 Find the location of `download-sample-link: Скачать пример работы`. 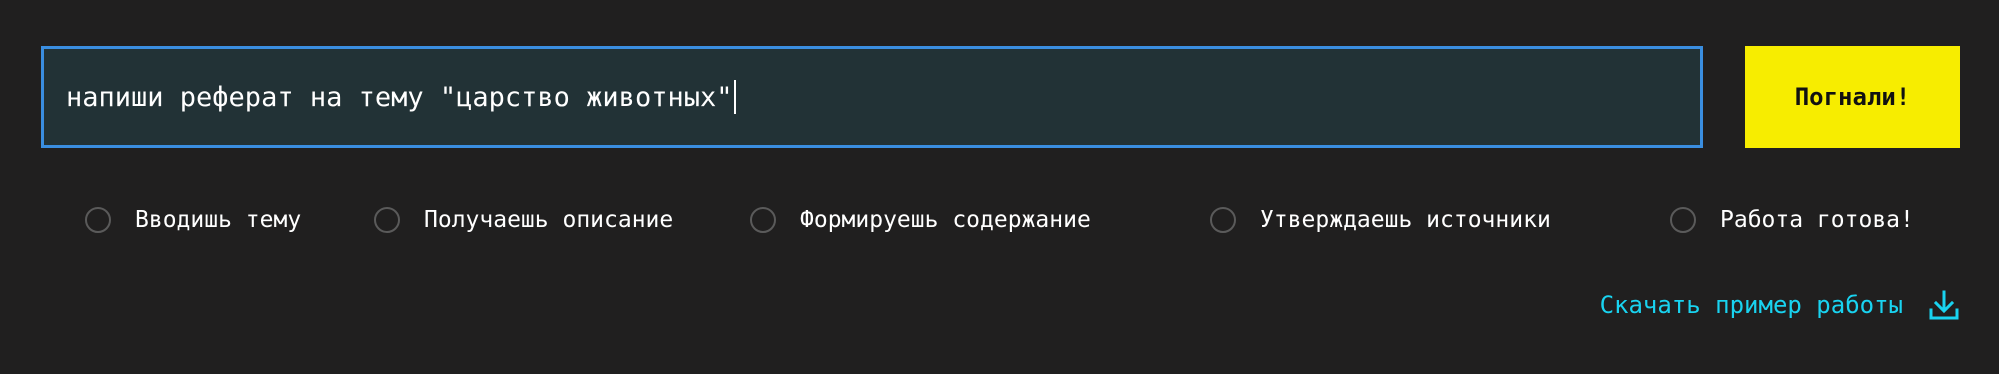

download-sample-link: Скачать пример работы is located at coordinates (1780, 305).